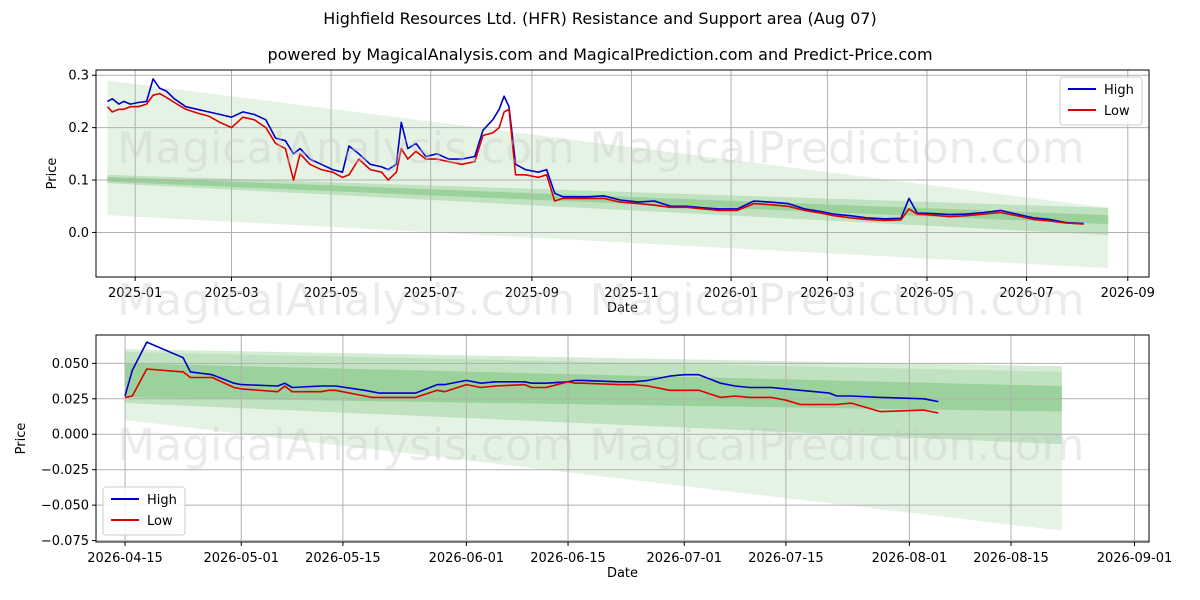 This screenshot has width=1200, height=600. What do you see at coordinates (70, 435) in the screenshot?
I see `y-tick-label: 0.000` at bounding box center [70, 435].